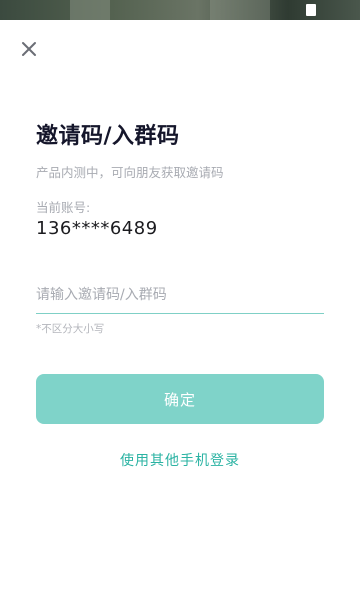  Describe the element at coordinates (180, 10) in the screenshot. I see `status-bar` at that location.